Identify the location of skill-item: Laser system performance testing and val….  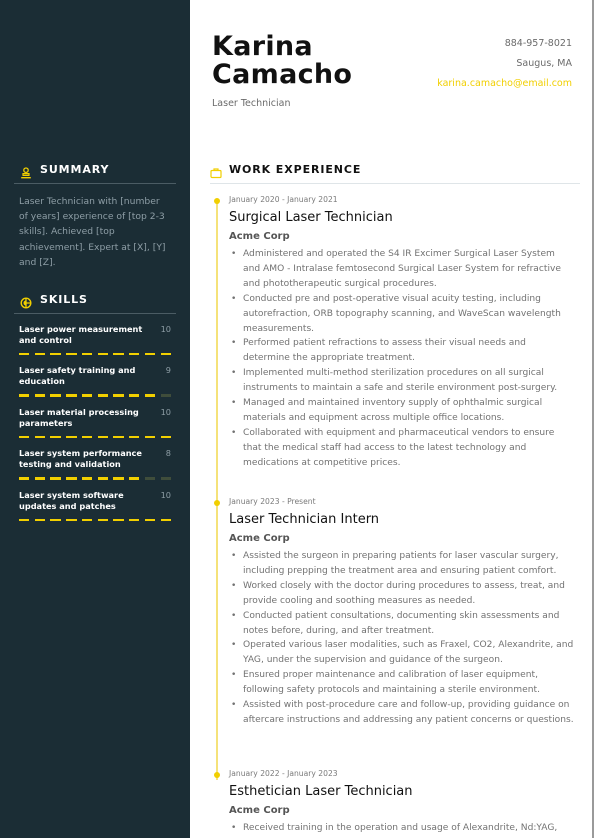
(95, 464).